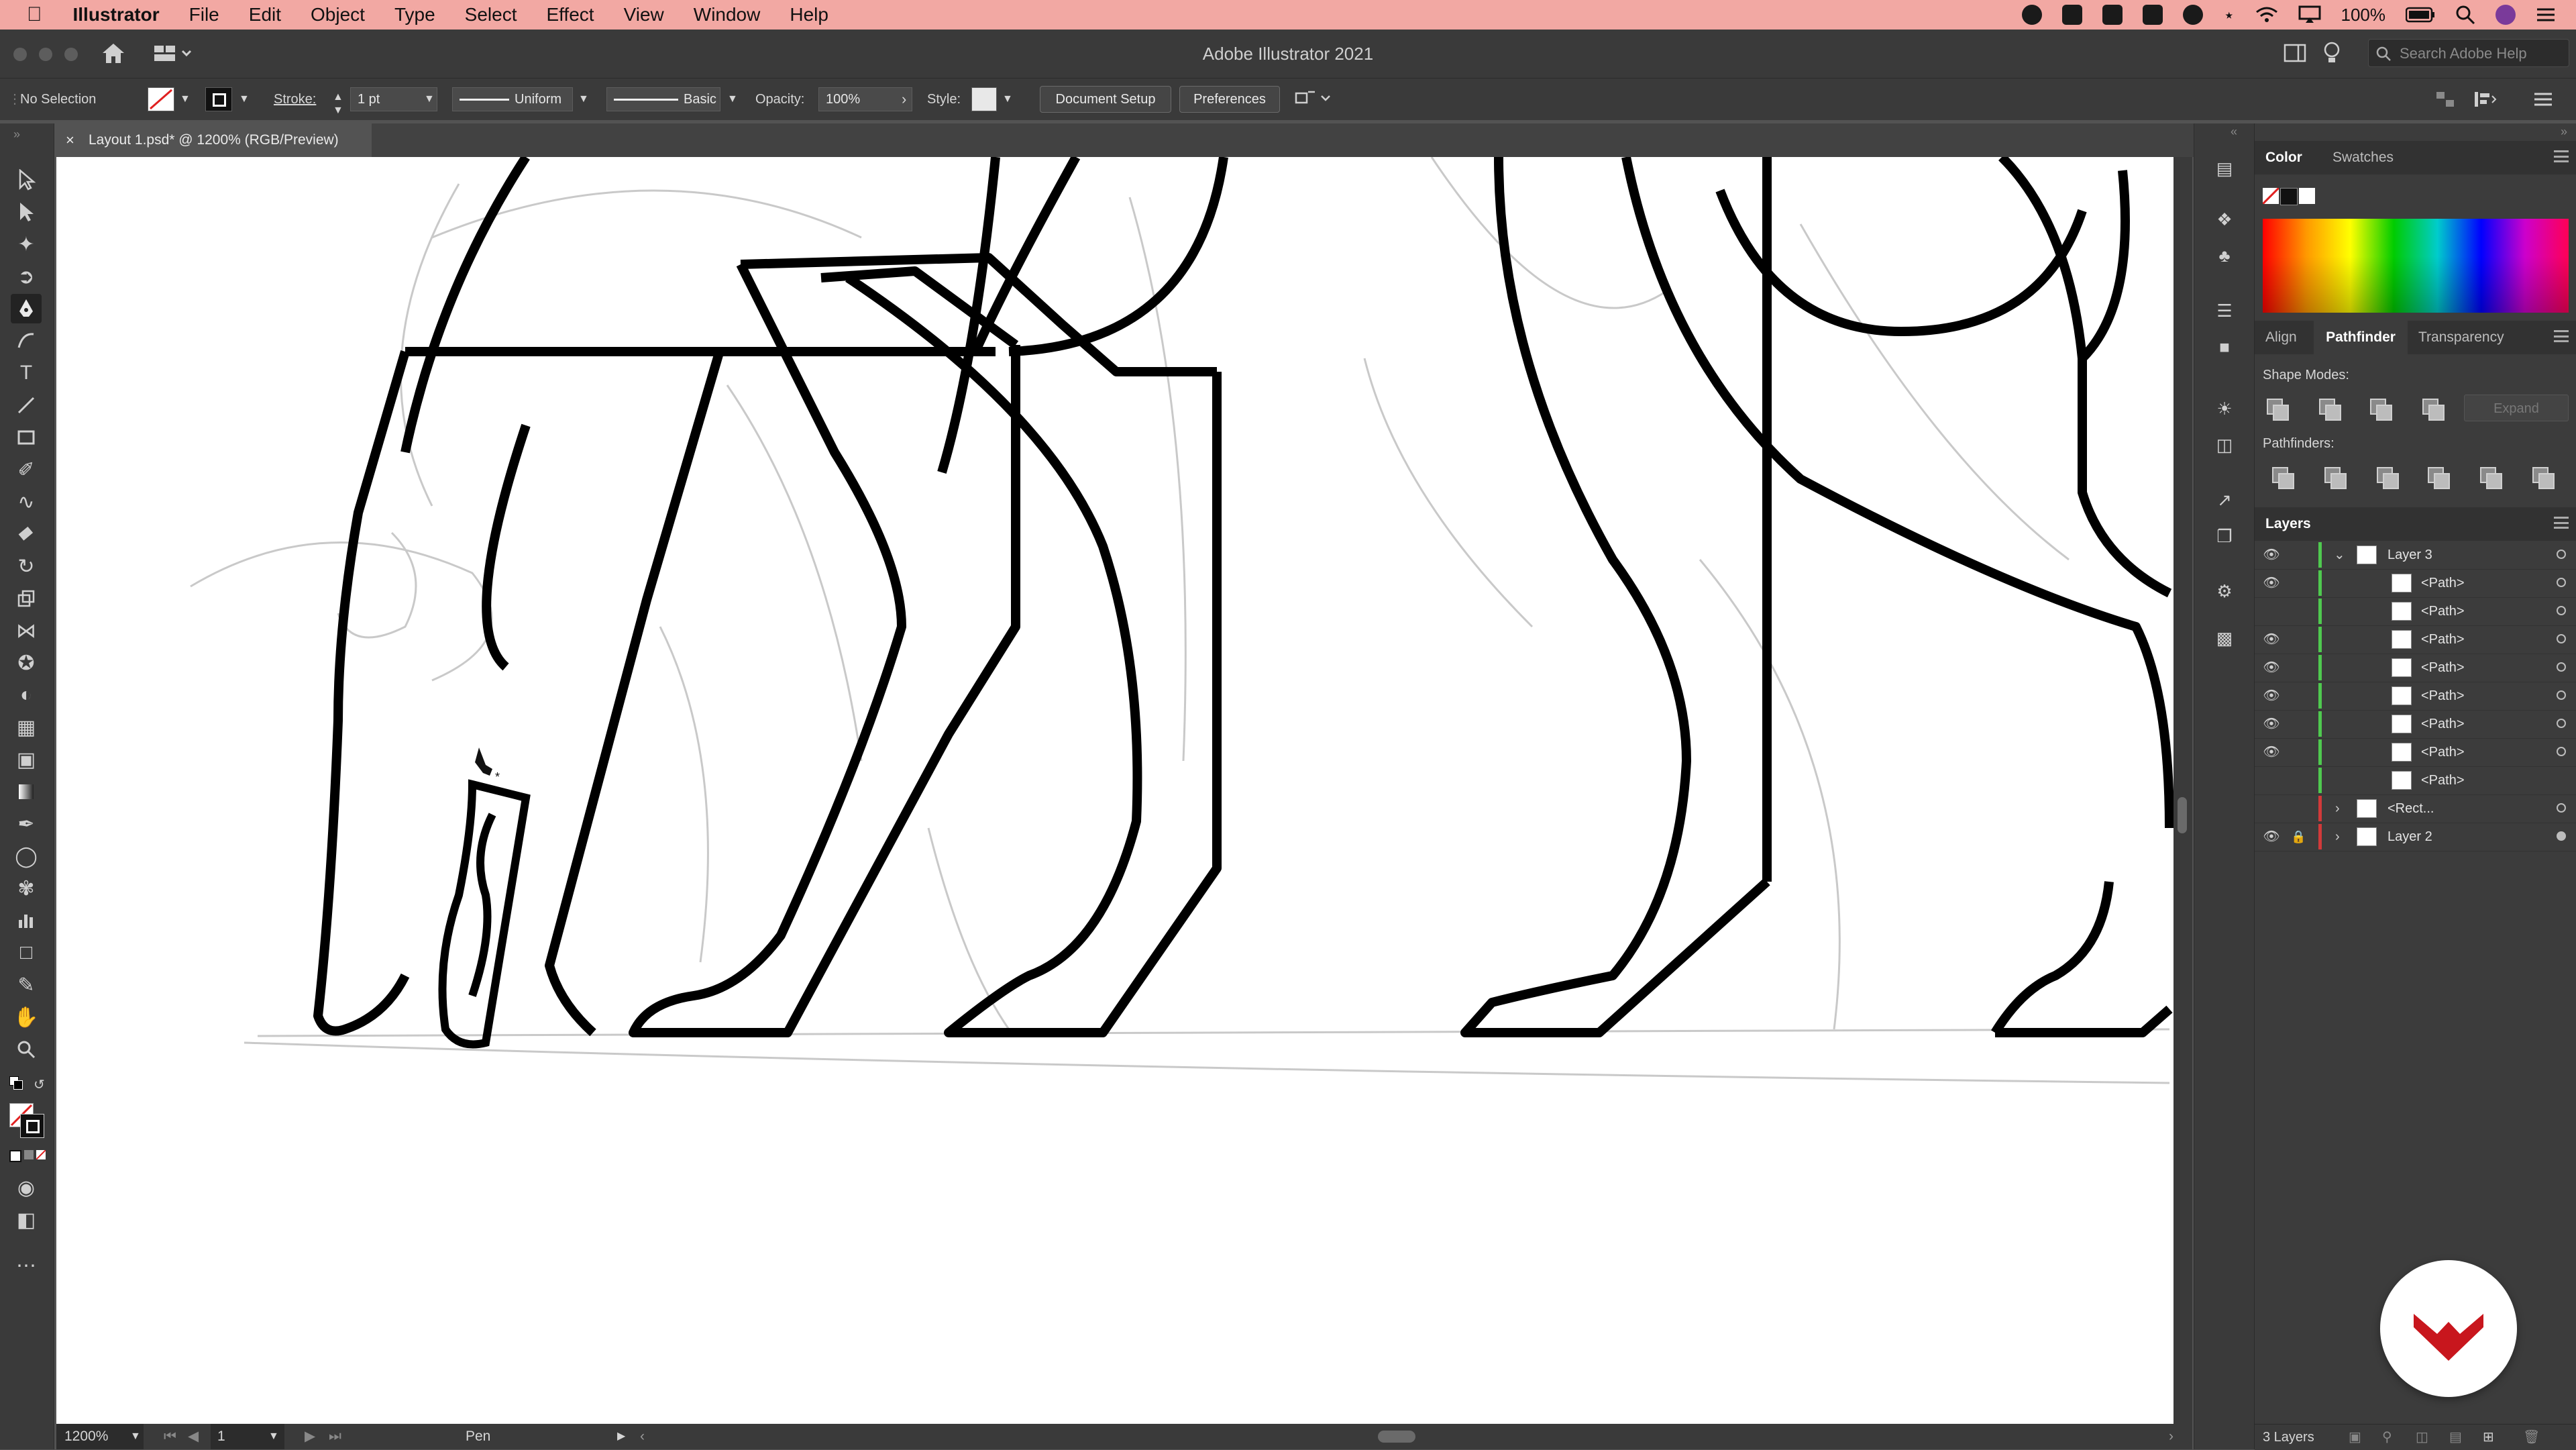  I want to click on variable-width-profile-dropdown: Uniform, so click(512, 99).